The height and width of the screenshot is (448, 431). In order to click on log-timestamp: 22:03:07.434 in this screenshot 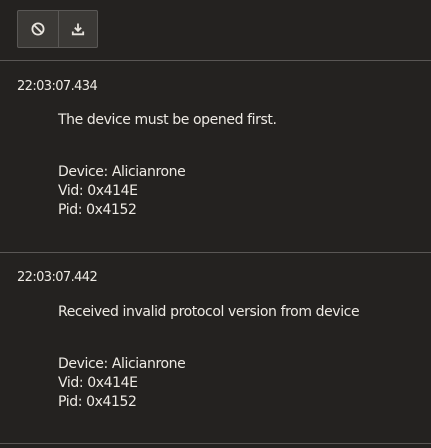, I will do `click(57, 86)`.